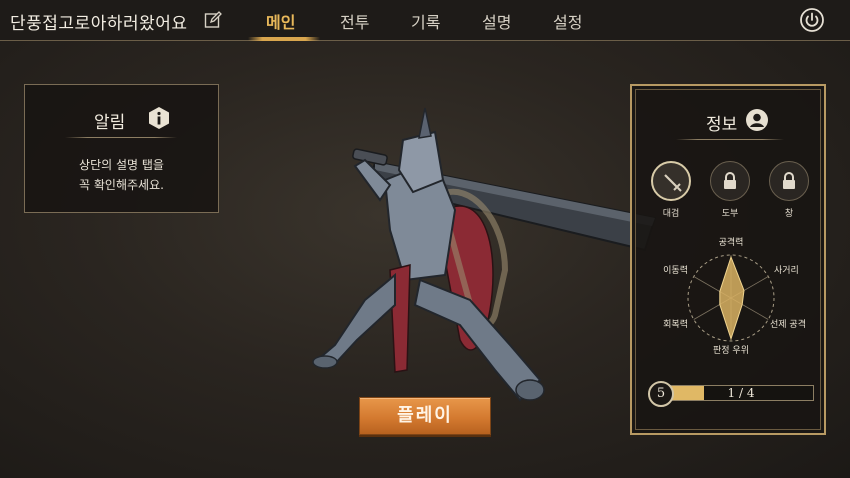 The image size is (850, 478). Describe the element at coordinates (722, 125) in the screenshot. I see `info-title: 정보` at that location.